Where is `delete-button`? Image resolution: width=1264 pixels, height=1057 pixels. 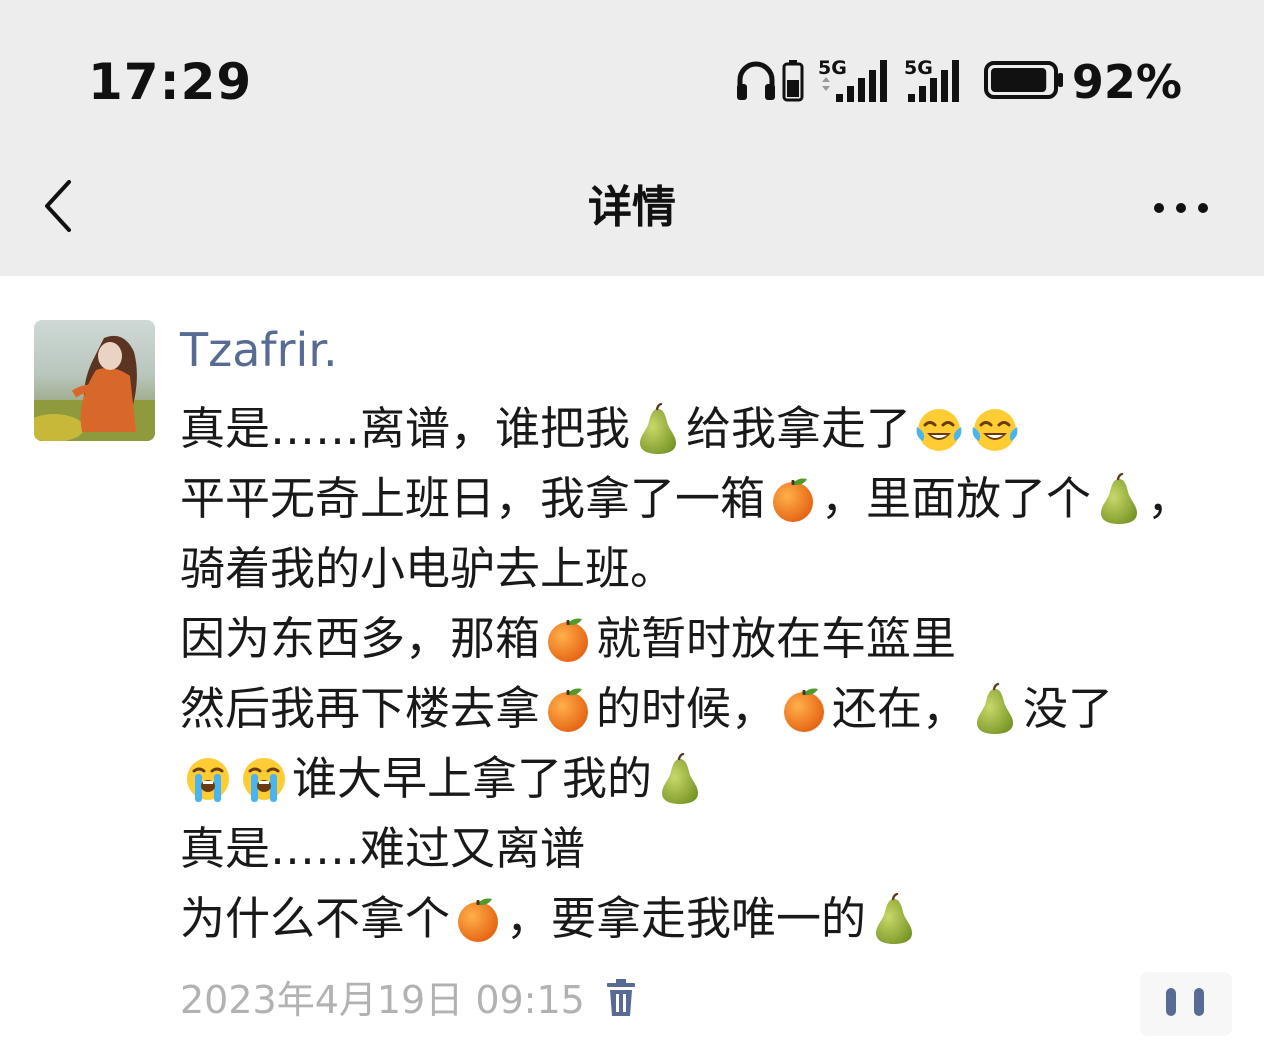 delete-button is located at coordinates (621, 1000).